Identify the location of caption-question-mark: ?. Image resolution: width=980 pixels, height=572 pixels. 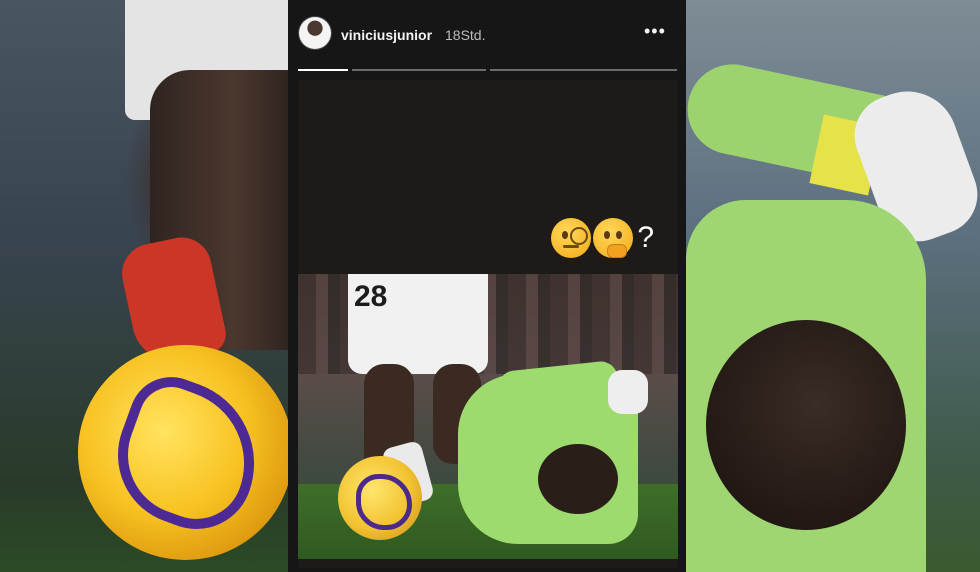
(645, 237).